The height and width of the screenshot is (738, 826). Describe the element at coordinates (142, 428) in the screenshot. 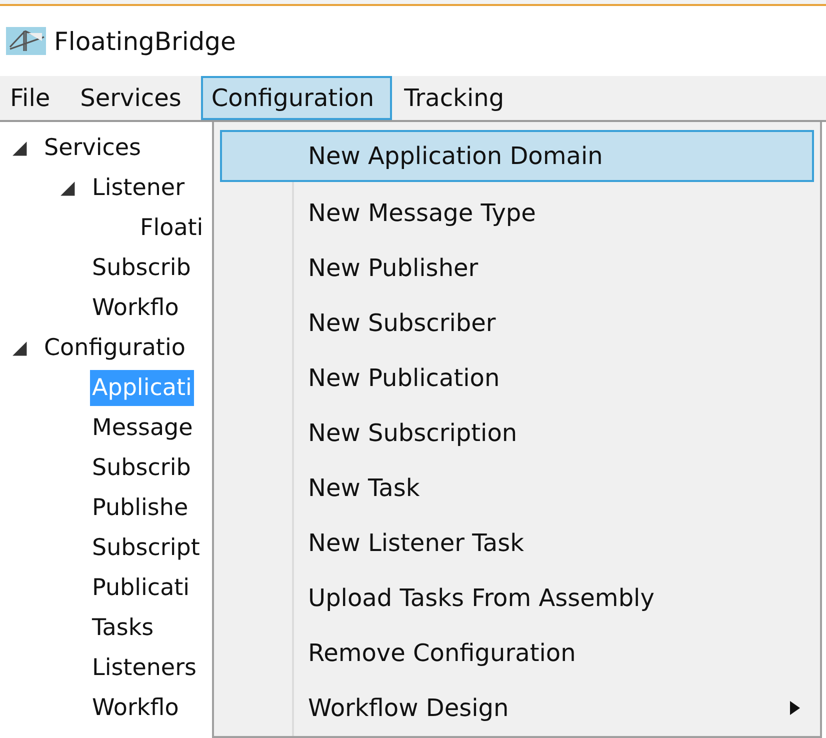

I see `tree-item: Message` at that location.